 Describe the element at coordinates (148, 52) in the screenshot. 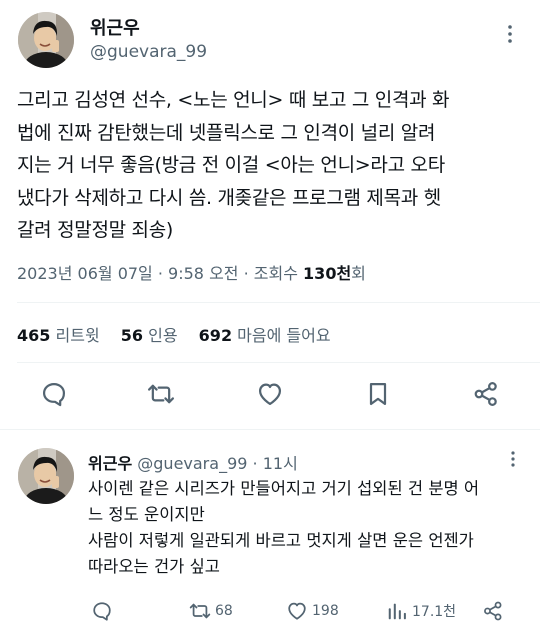

I see `author-handle: @guevara_99` at that location.